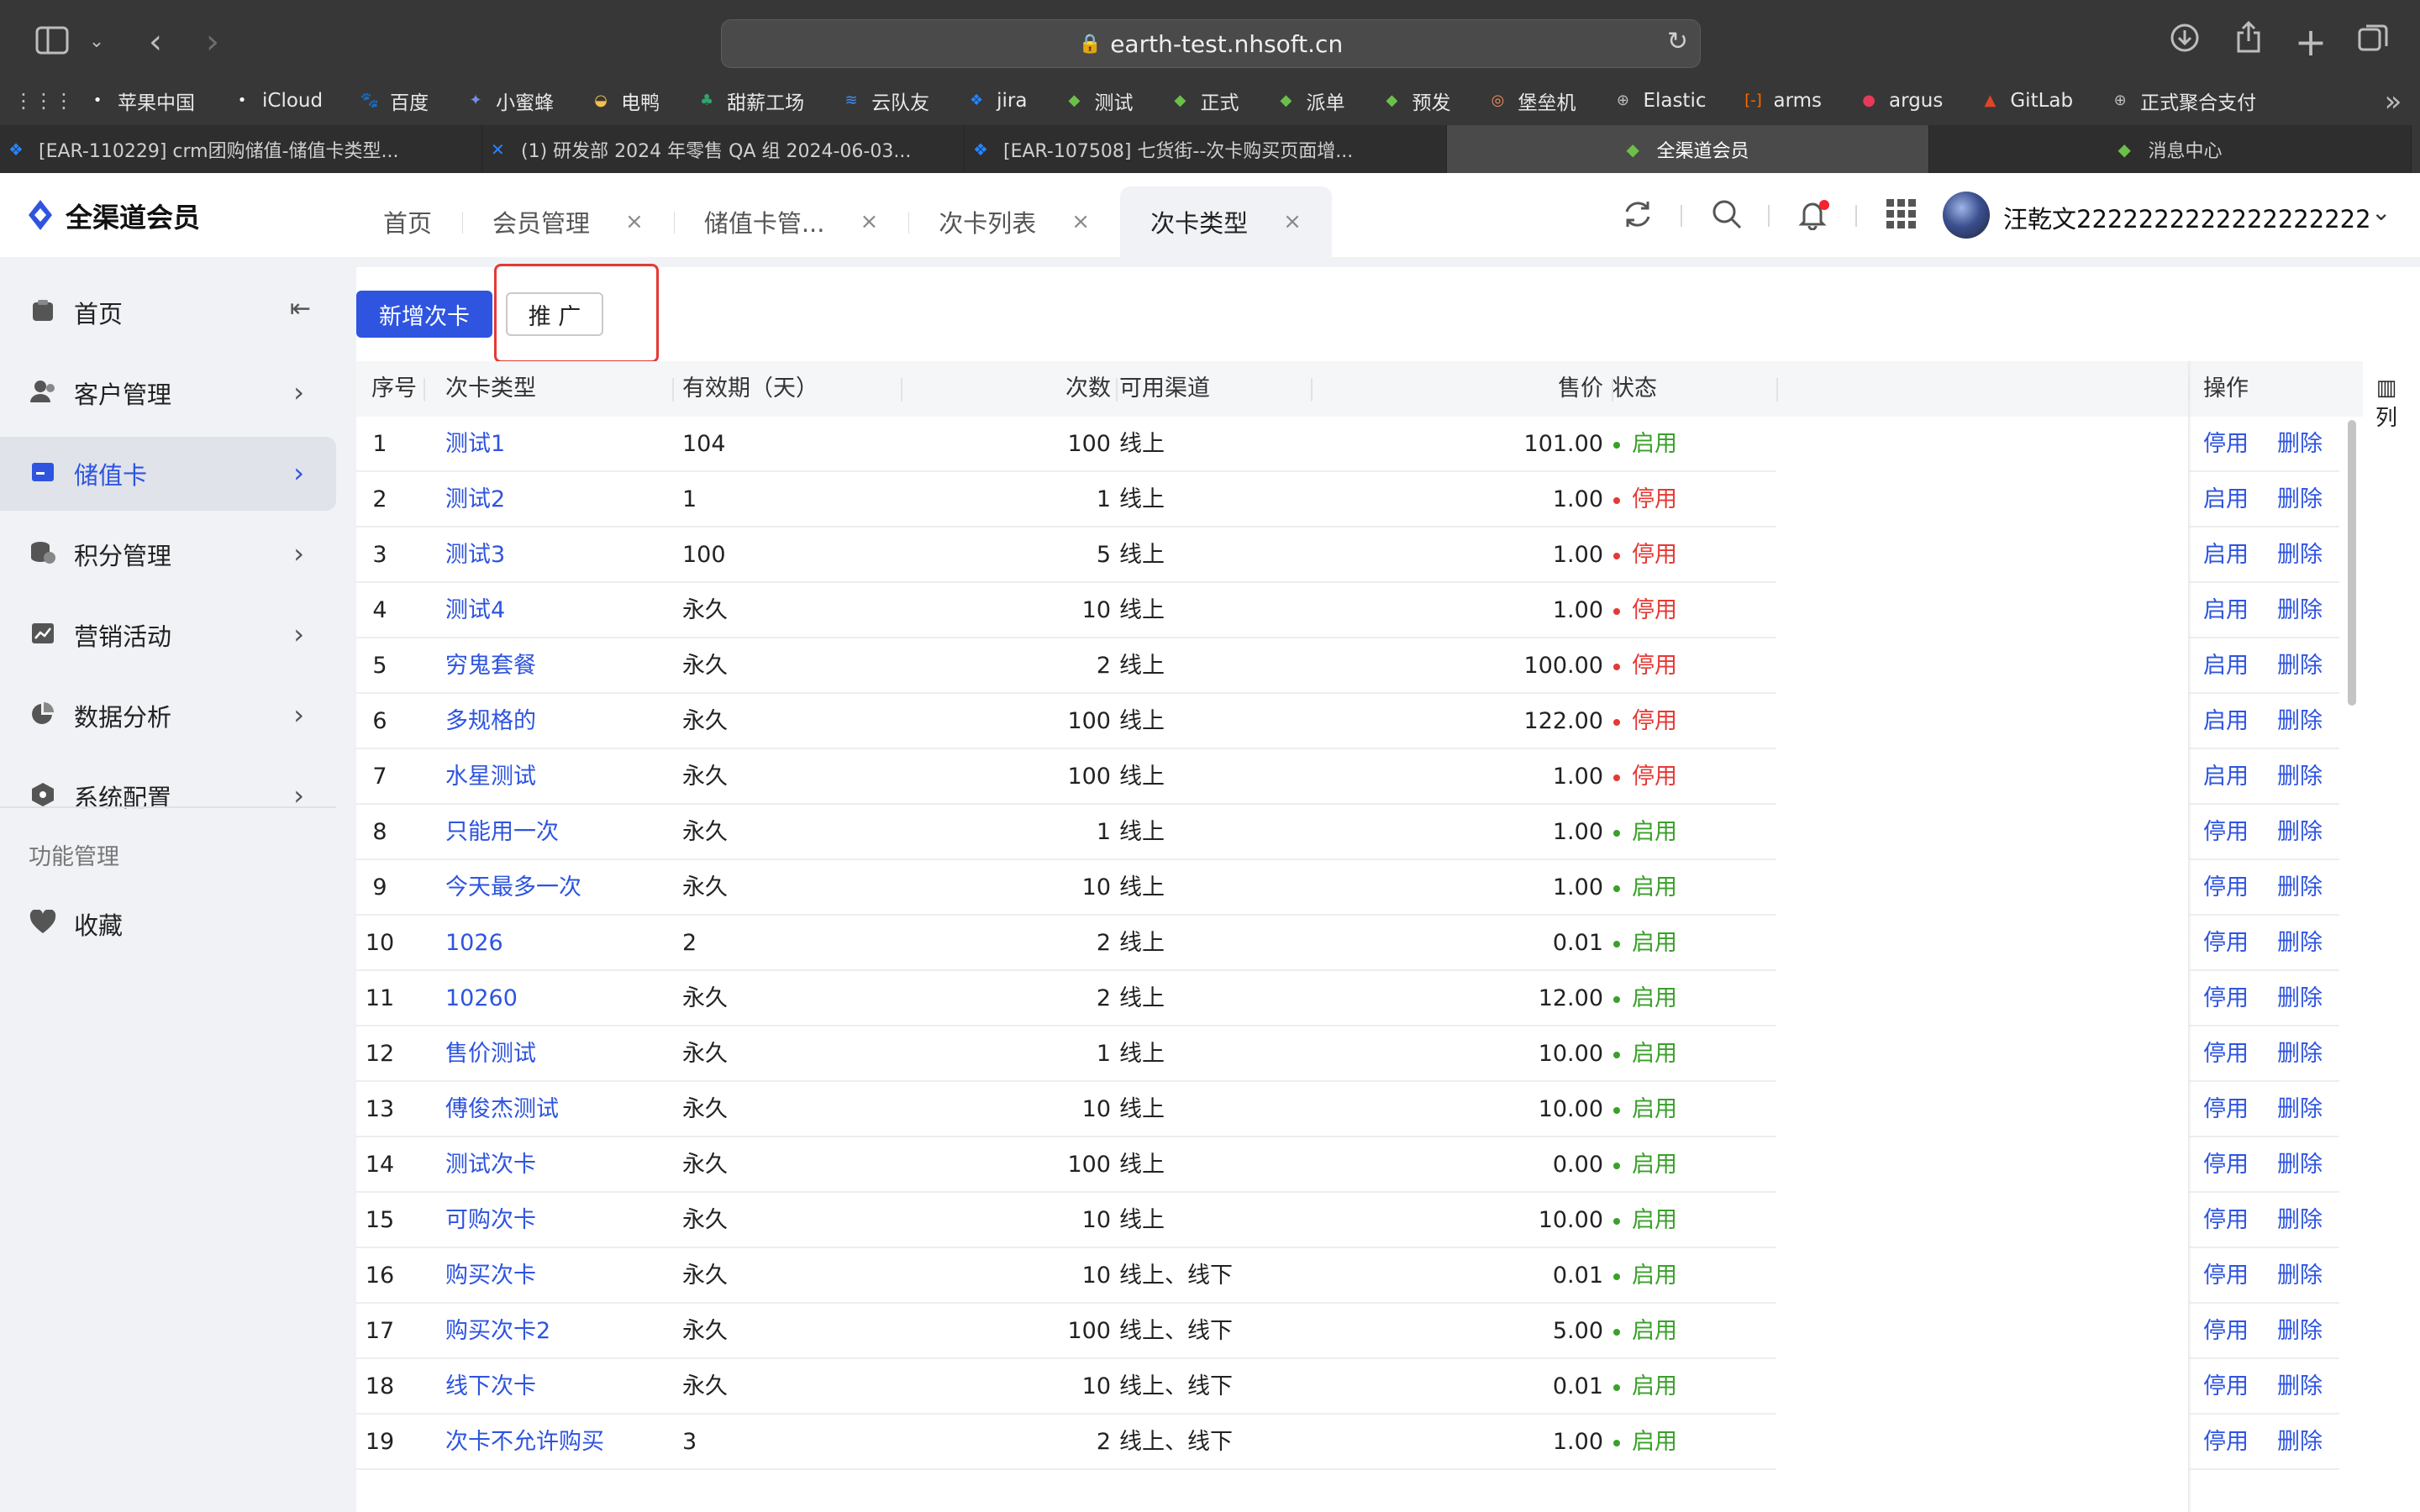 Image resolution: width=2420 pixels, height=1512 pixels. What do you see at coordinates (1727, 218) in the screenshot?
I see `search-icon` at bounding box center [1727, 218].